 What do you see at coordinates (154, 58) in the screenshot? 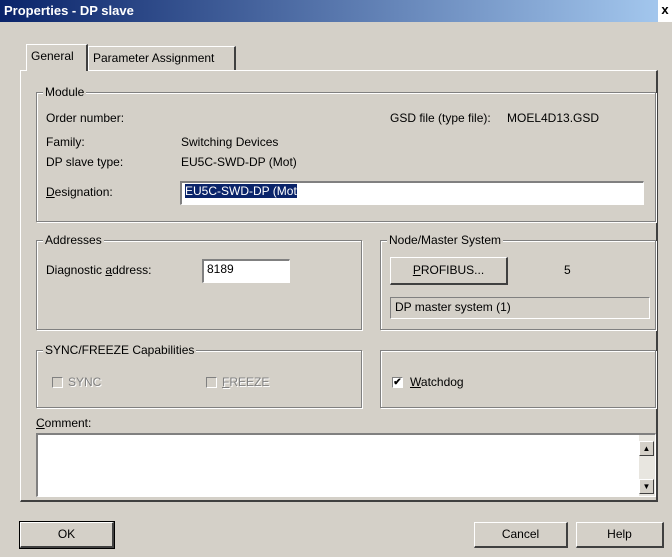
I see `tab-parameter-assignment-label: Parameter Assignment` at bounding box center [154, 58].